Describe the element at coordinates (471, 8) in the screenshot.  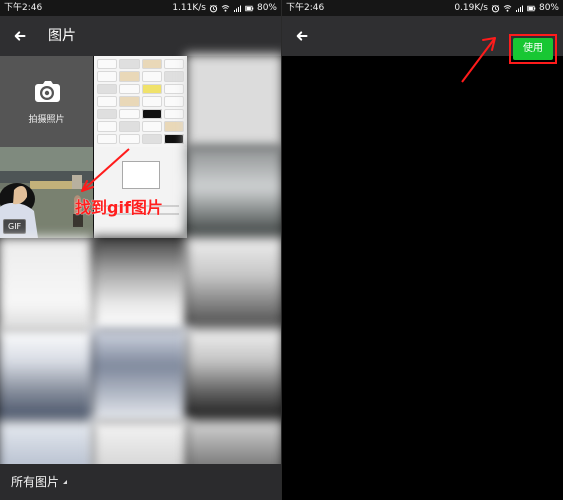
I see `right-status-speed: 0.19K/s` at that location.